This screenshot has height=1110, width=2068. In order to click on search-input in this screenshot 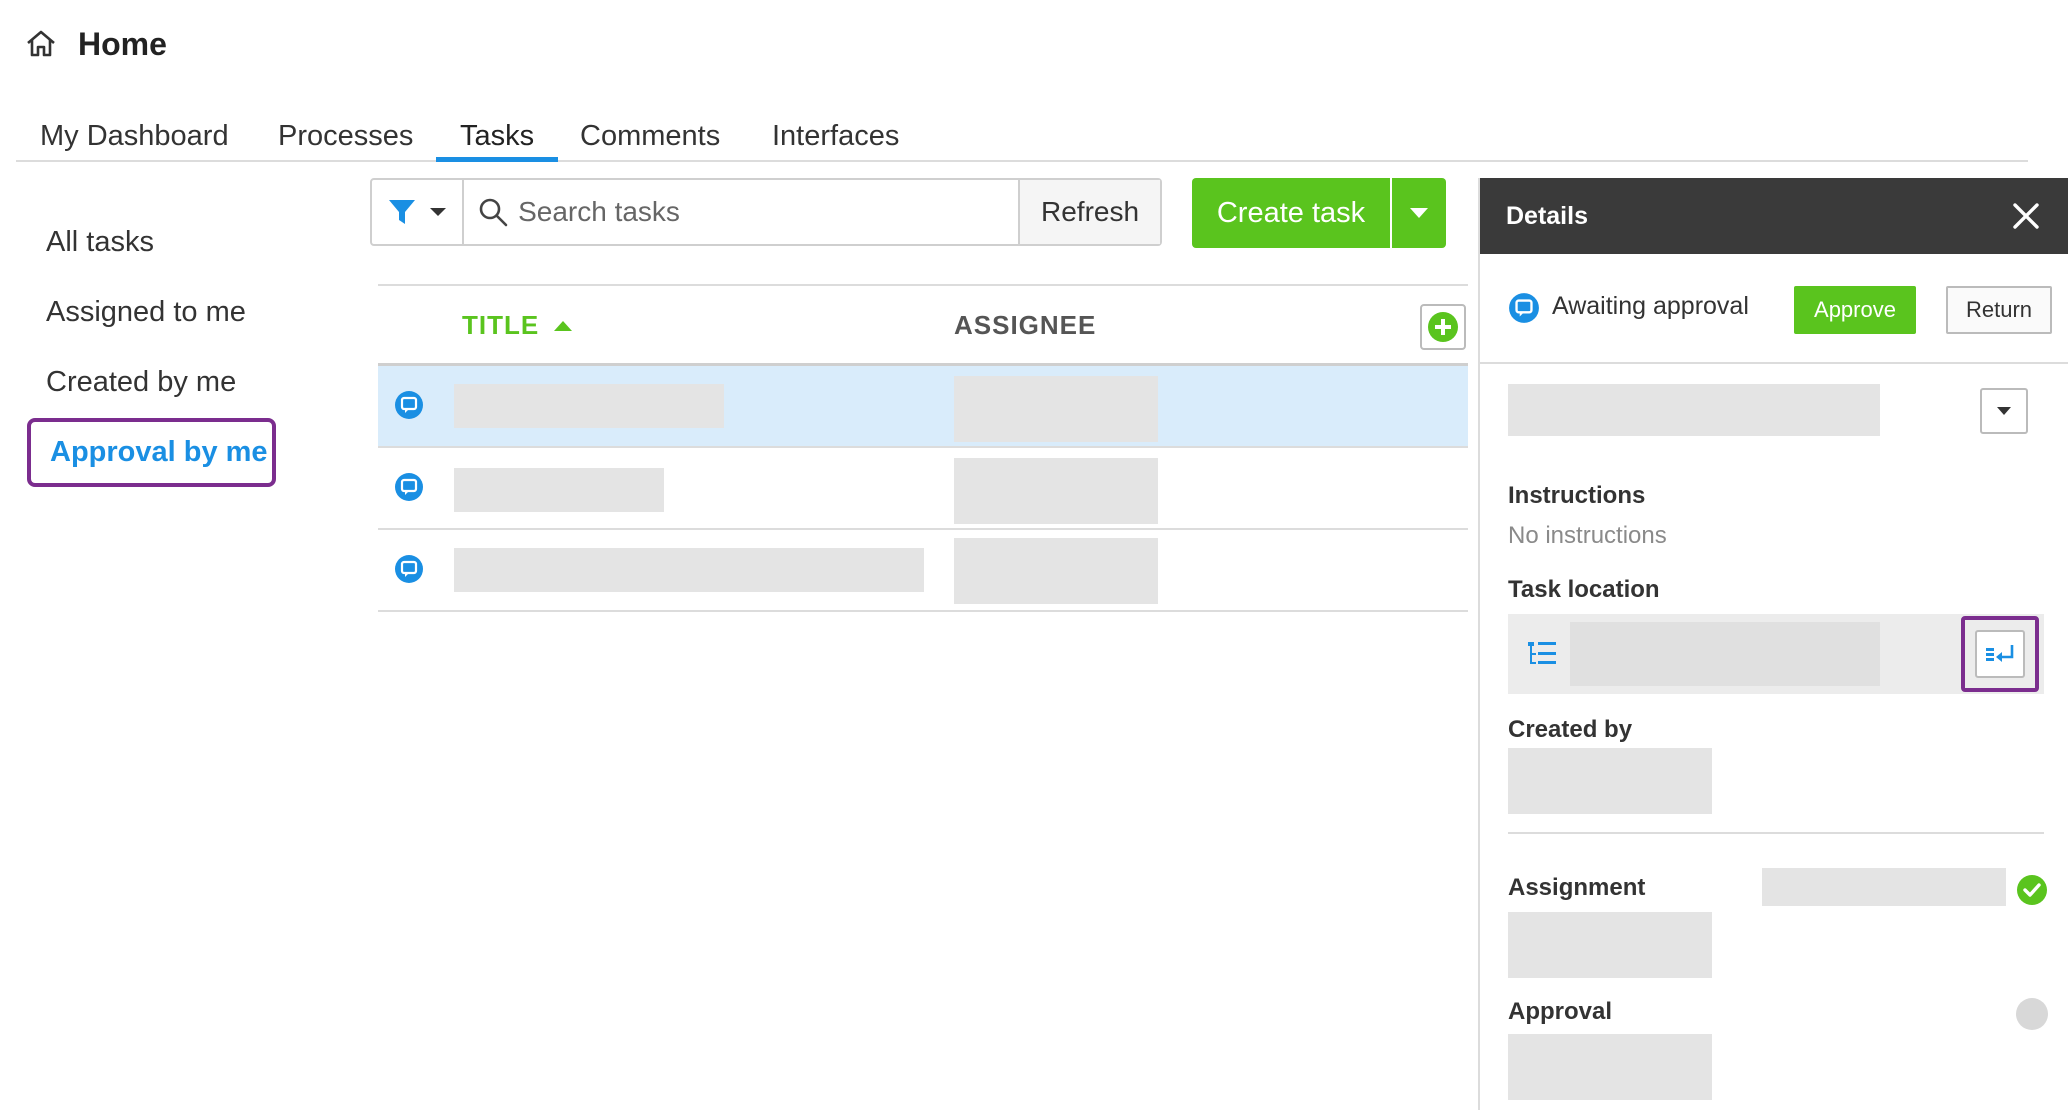, I will do `click(768, 212)`.